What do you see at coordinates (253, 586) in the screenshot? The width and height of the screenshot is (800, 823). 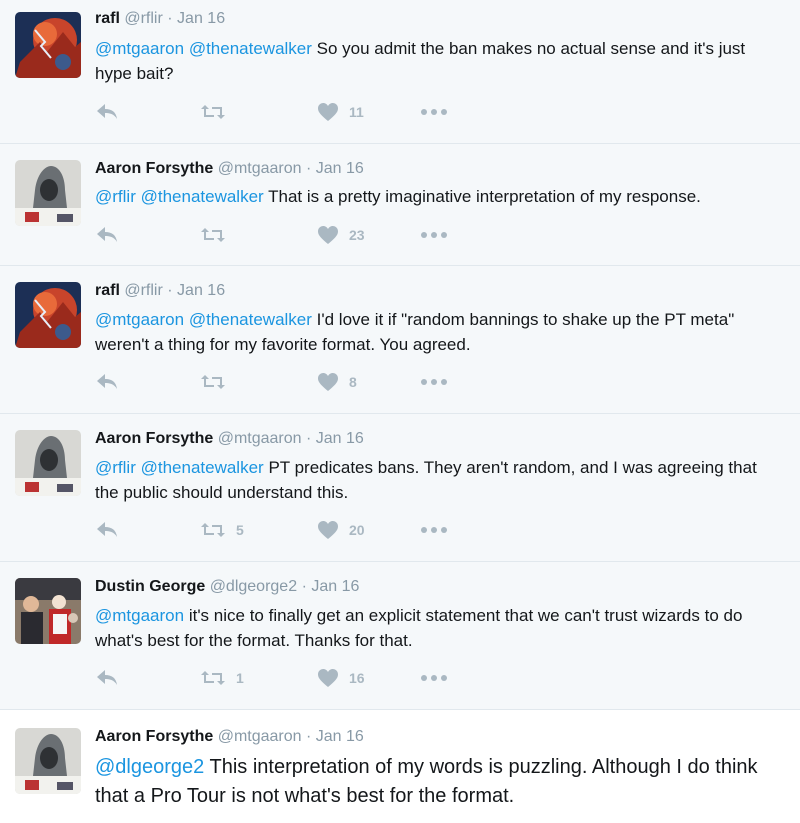 I see `author-handle: @dlgeorge2` at bounding box center [253, 586].